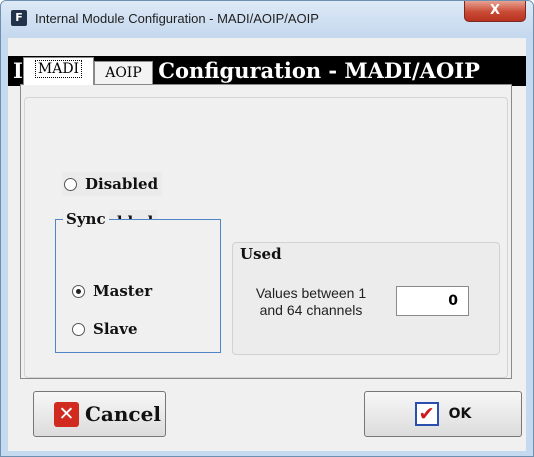 The width and height of the screenshot is (534, 457). I want to click on ok-button-label: OK, so click(460, 414).